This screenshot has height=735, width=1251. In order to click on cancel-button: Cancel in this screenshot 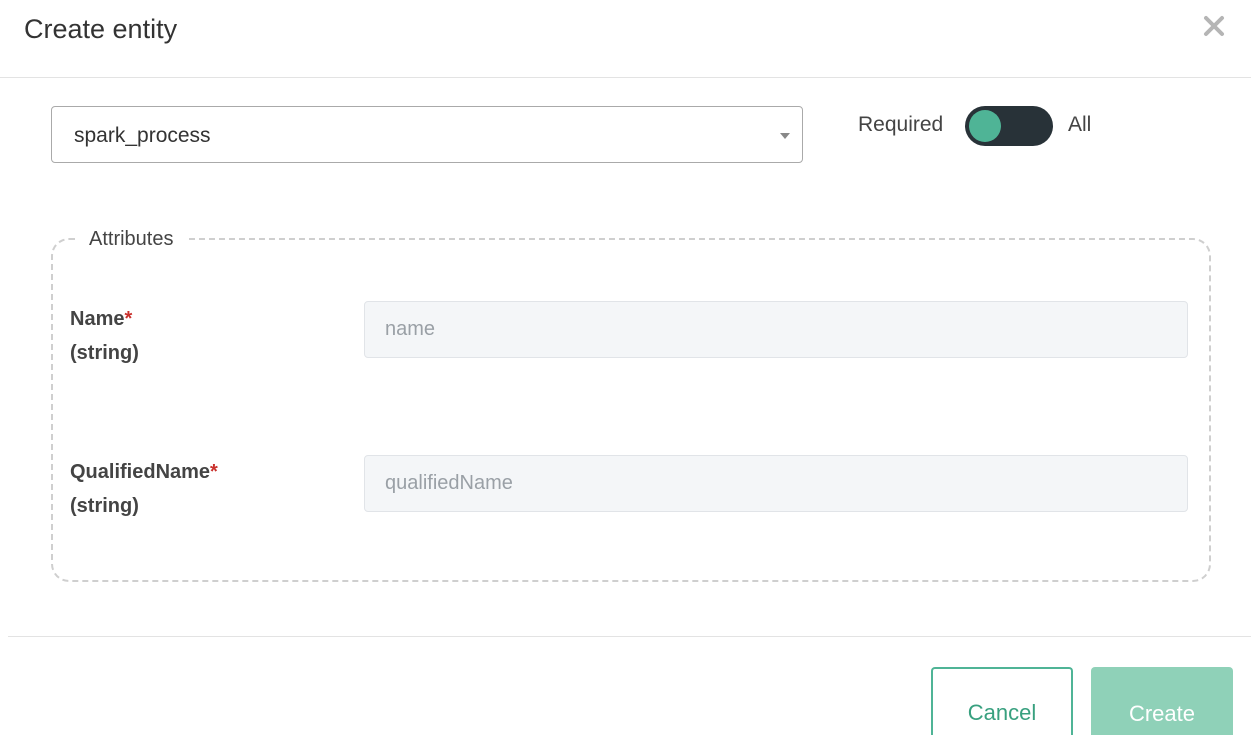, I will do `click(1002, 701)`.